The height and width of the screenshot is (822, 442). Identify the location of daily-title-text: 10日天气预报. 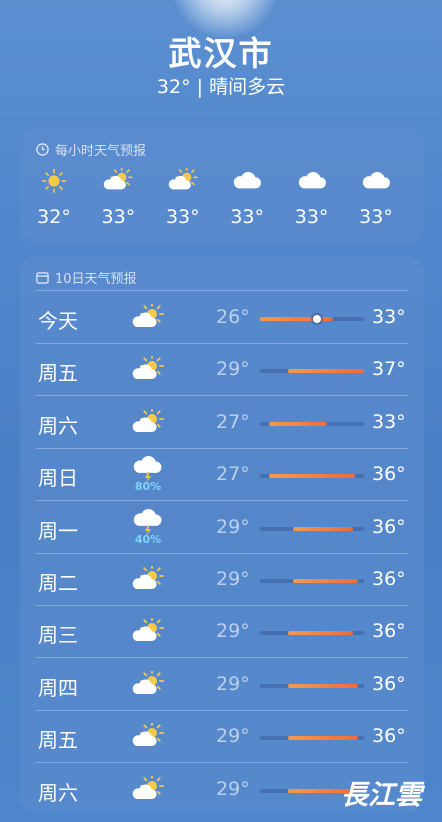
(96, 279).